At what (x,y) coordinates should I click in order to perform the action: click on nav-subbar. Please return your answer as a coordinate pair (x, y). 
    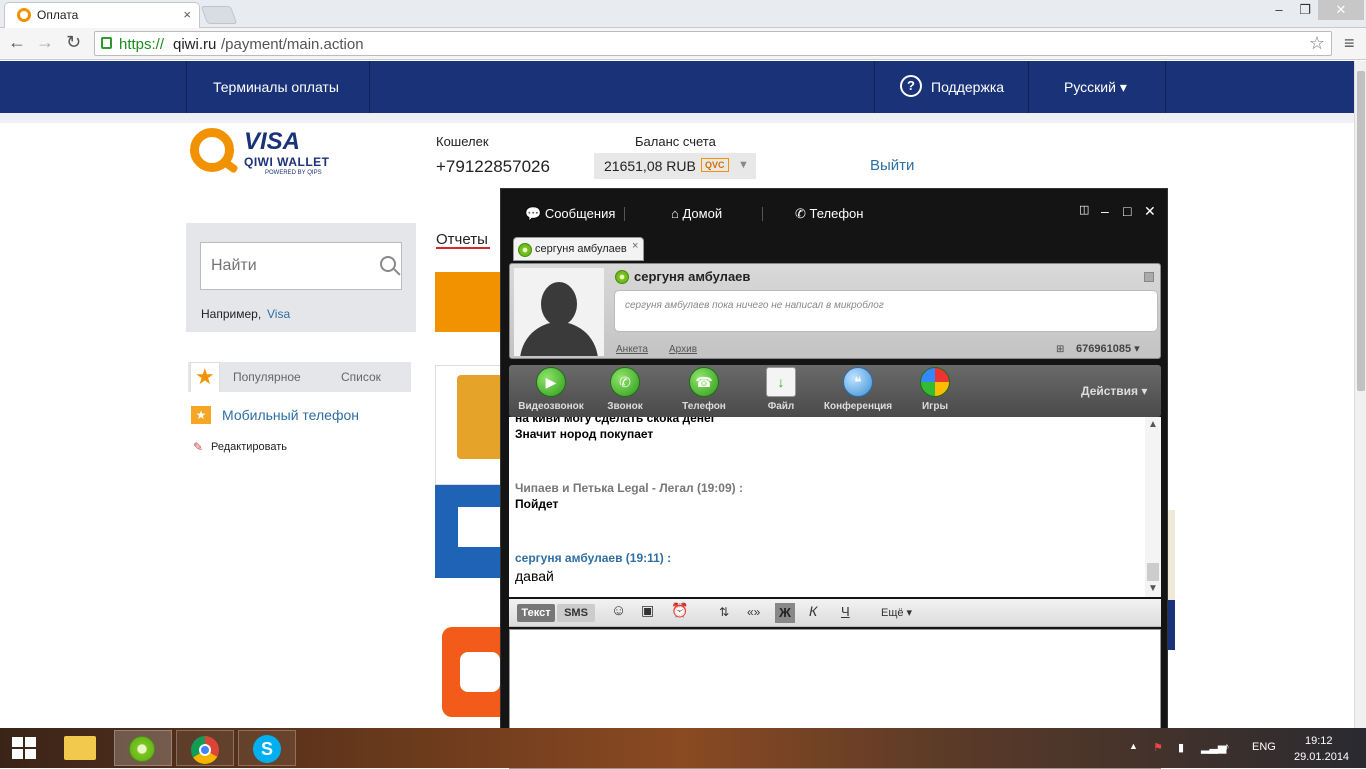
    Looking at the image, I should click on (677, 118).